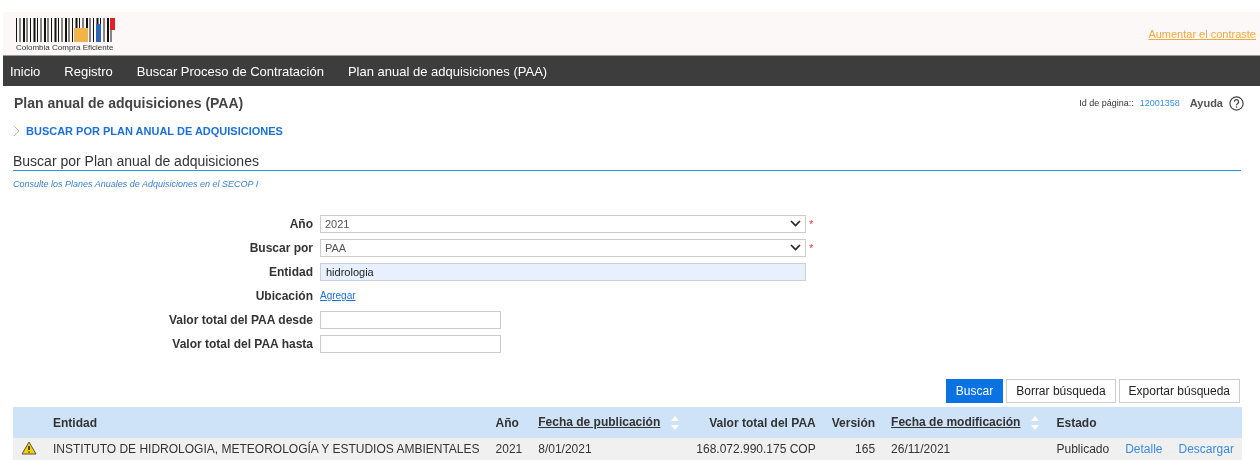 This screenshot has width=1260, height=473. What do you see at coordinates (284, 295) in the screenshot?
I see `field-label: Ubicación` at bounding box center [284, 295].